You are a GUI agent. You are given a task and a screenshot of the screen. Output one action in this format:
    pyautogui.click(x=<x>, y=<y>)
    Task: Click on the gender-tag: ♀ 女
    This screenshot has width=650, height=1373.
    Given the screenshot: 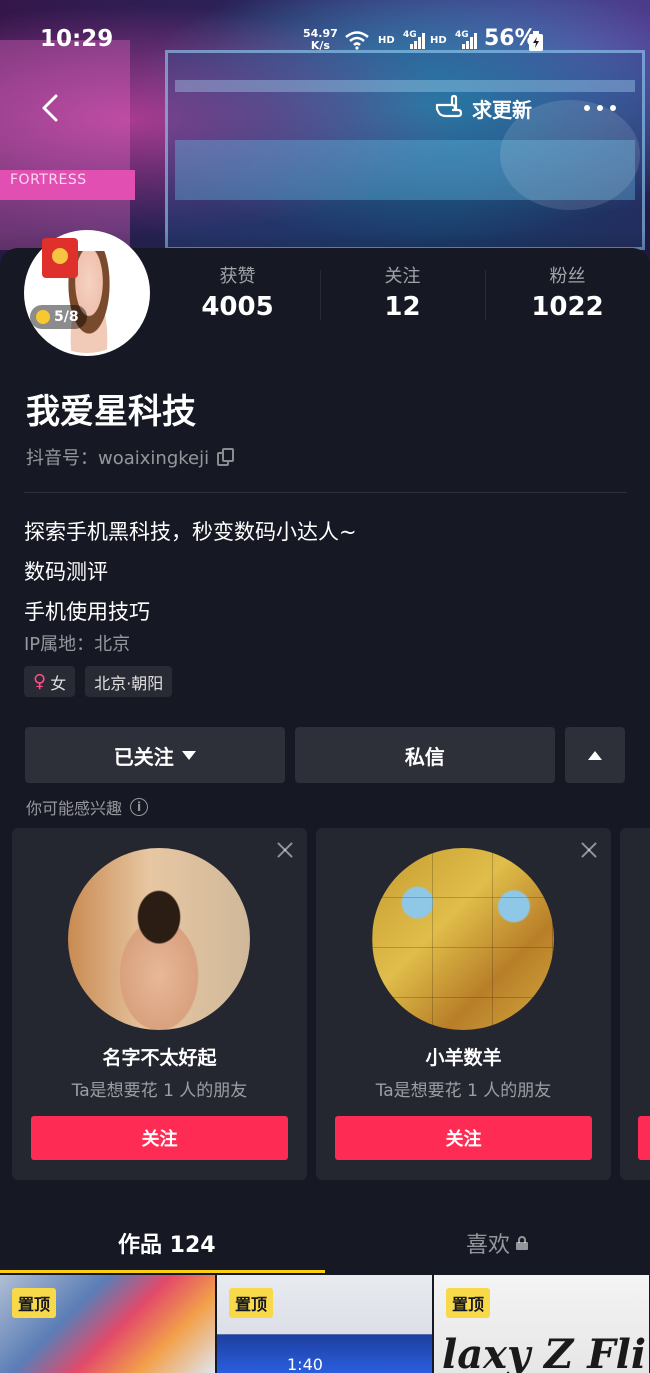 What is the action you would take?
    pyautogui.click(x=50, y=681)
    